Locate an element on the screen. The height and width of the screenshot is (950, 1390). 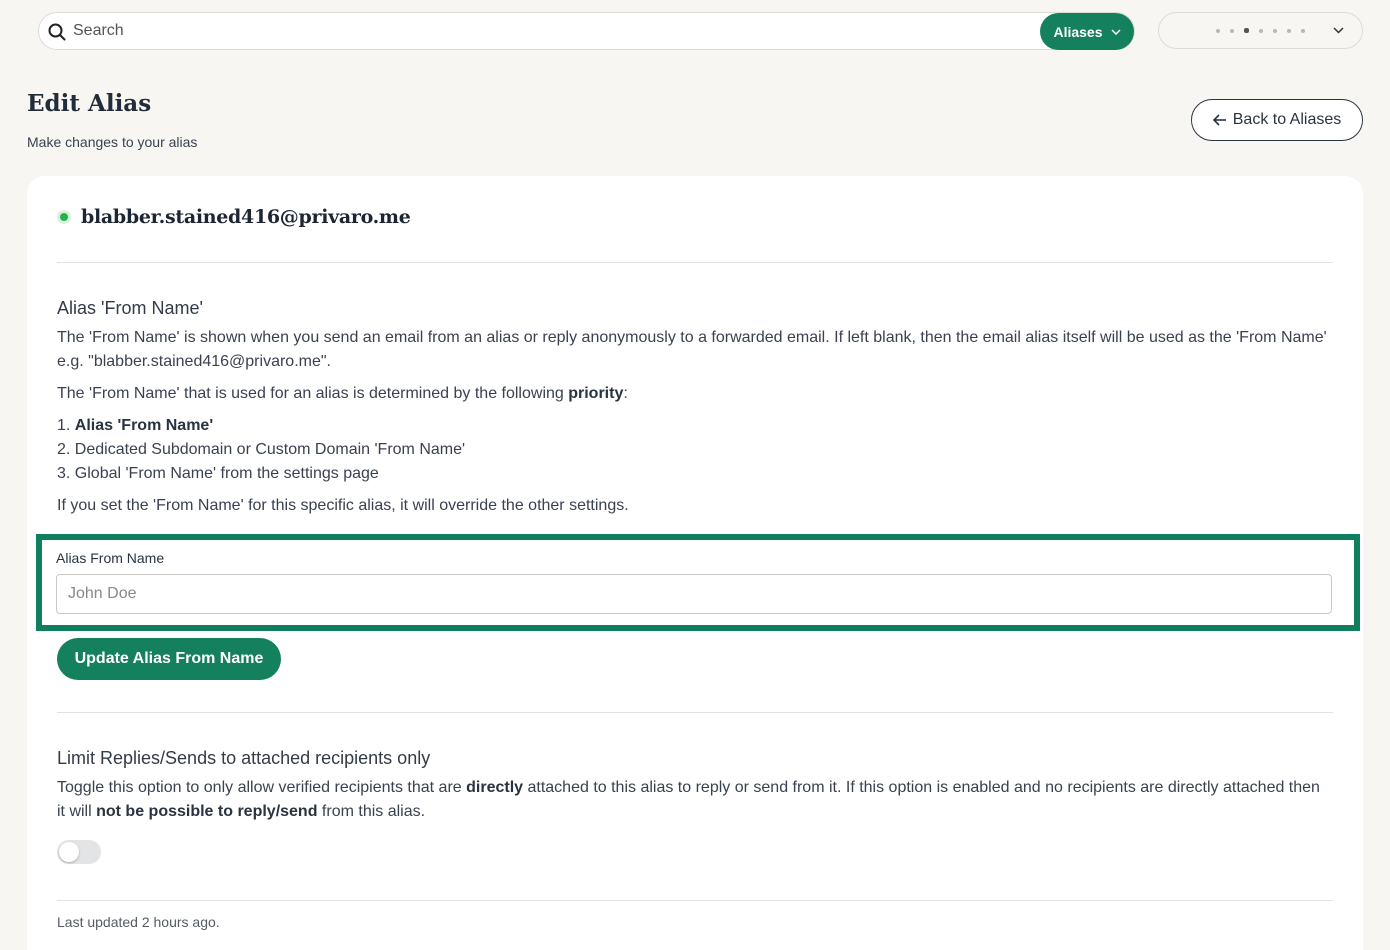
last-updated-text: Last updated 2 hours ago. is located at coordinates (138, 922).